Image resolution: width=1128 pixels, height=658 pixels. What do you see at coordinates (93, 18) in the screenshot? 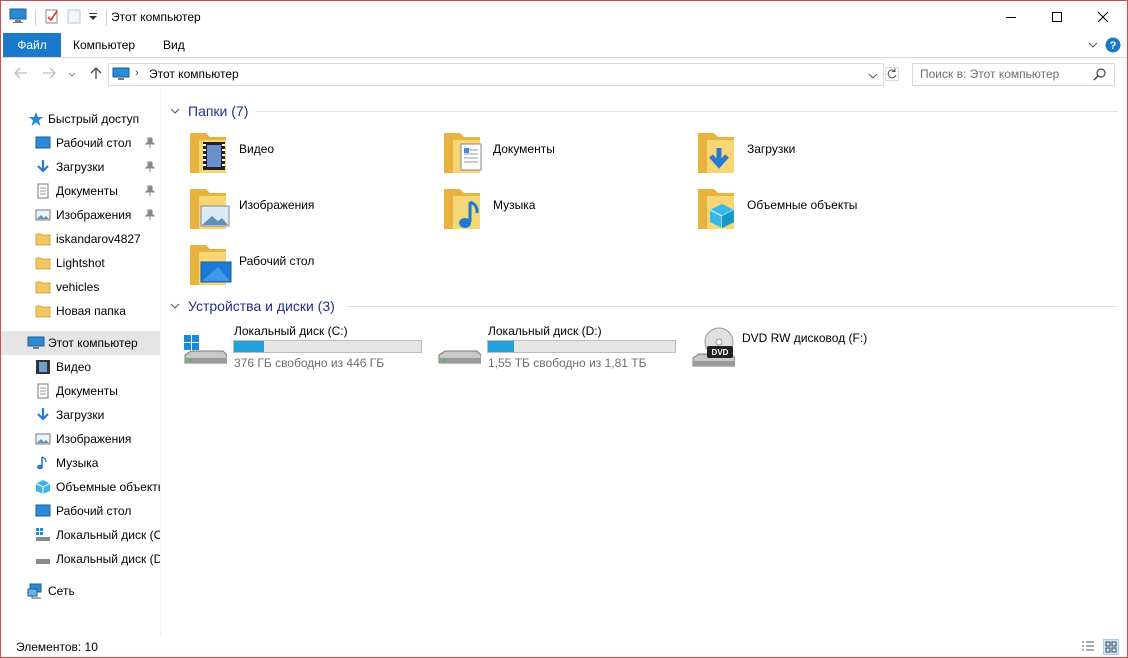
I see `qat-dropdown-icon` at bounding box center [93, 18].